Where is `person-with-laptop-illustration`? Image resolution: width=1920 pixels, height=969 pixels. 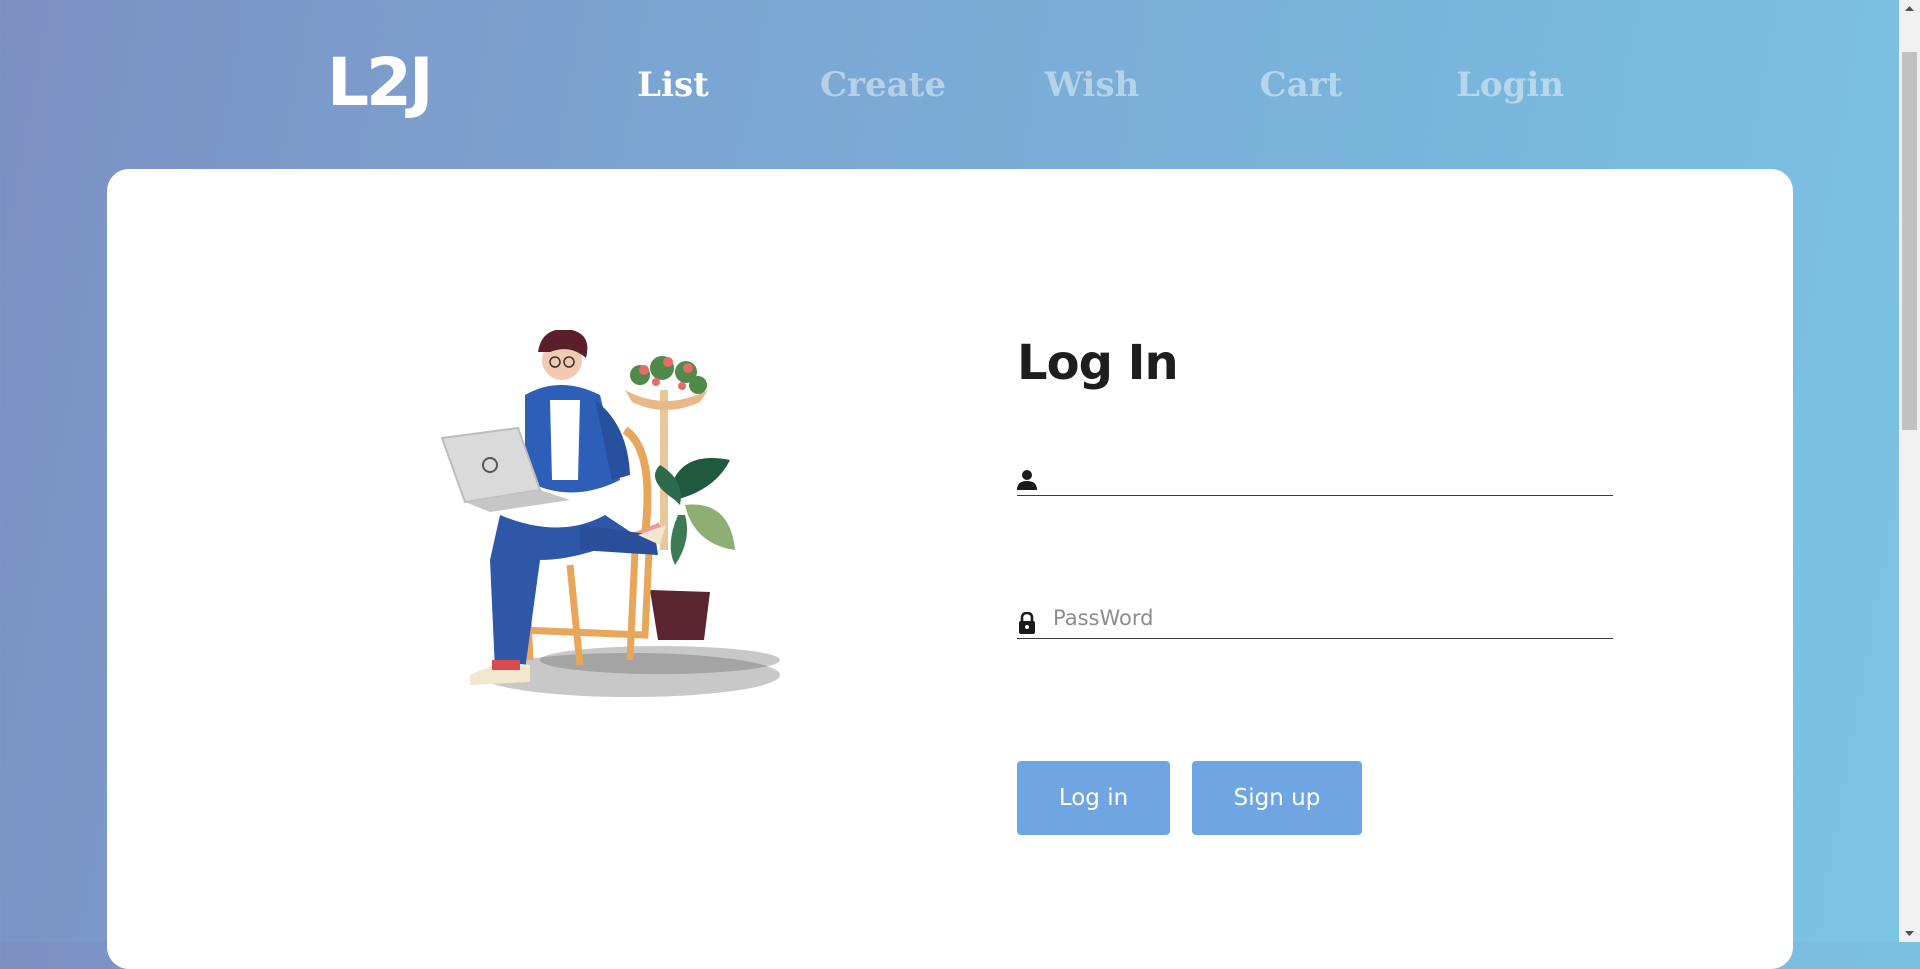 person-with-laptop-illustration is located at coordinates (610, 513).